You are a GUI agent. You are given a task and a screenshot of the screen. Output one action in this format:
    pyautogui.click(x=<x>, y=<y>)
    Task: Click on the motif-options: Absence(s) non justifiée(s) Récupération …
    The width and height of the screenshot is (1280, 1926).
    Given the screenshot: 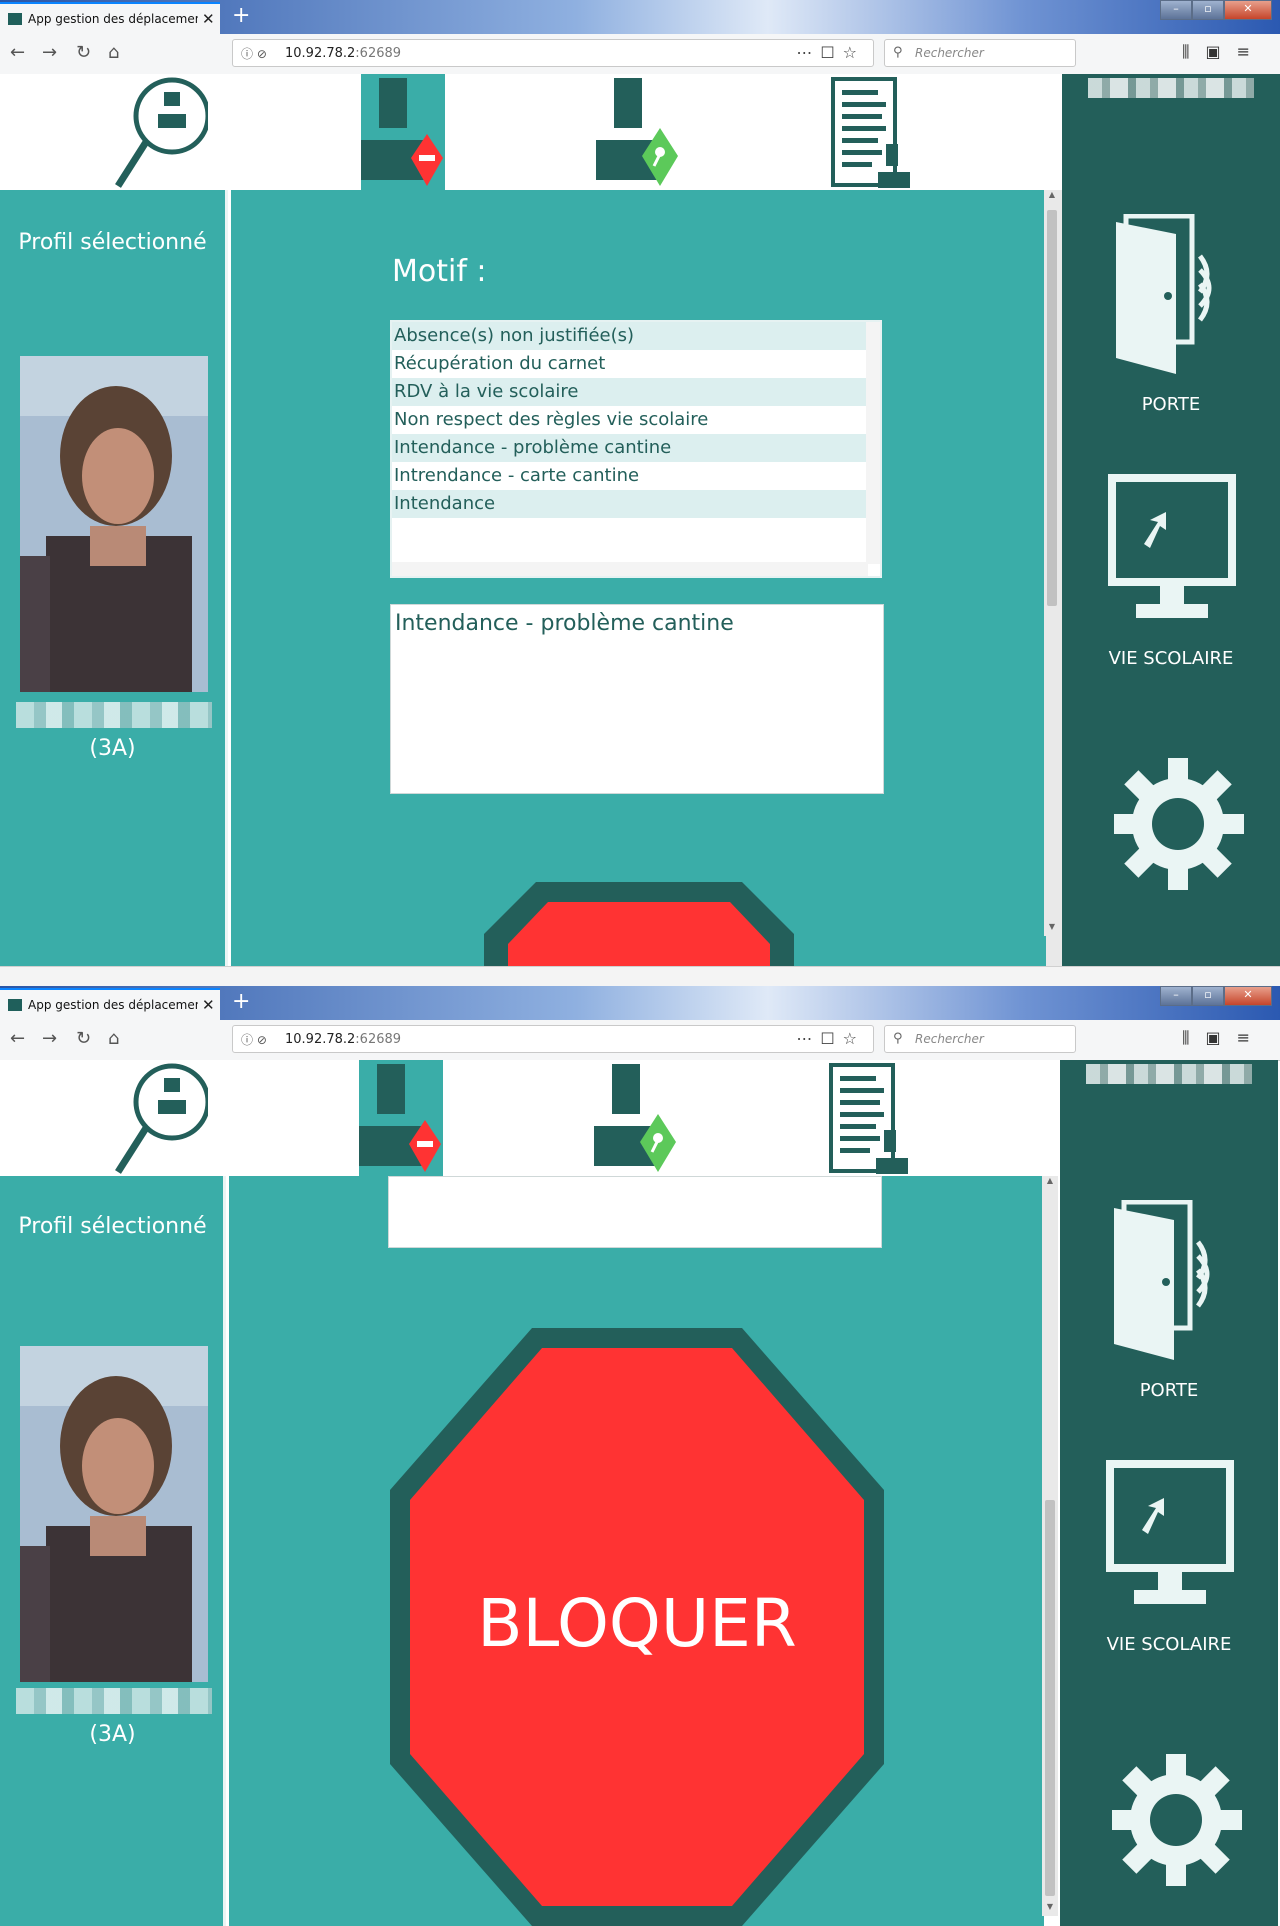 What is the action you would take?
    pyautogui.click(x=636, y=420)
    